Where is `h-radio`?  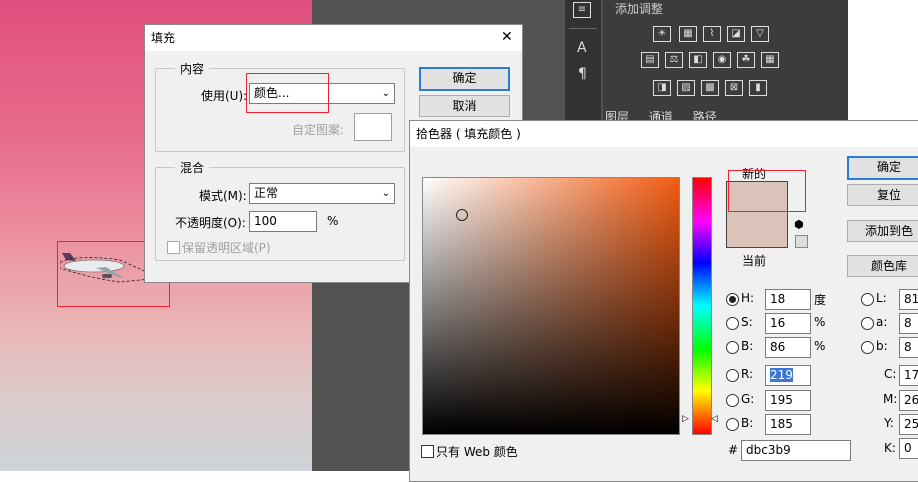 h-radio is located at coordinates (732, 299).